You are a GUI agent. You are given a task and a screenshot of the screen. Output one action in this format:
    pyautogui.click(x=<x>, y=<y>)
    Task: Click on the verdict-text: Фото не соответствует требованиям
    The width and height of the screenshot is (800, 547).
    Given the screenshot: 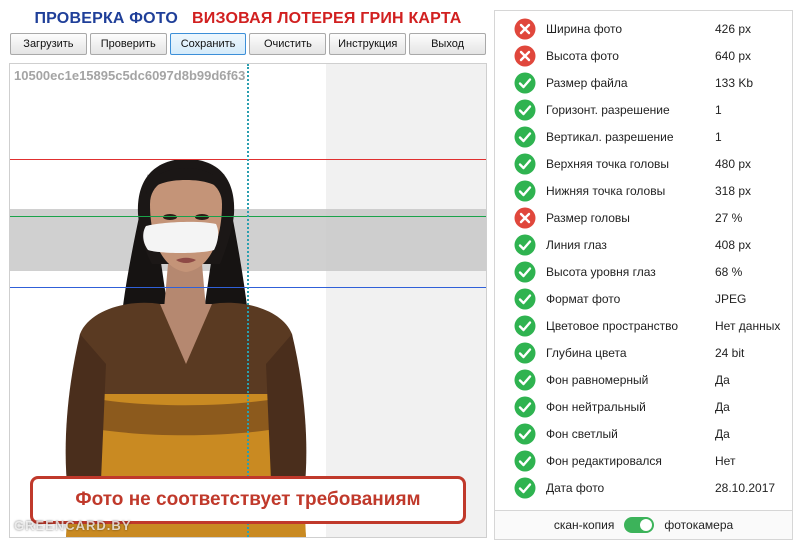 What is the action you would take?
    pyautogui.click(x=248, y=499)
    